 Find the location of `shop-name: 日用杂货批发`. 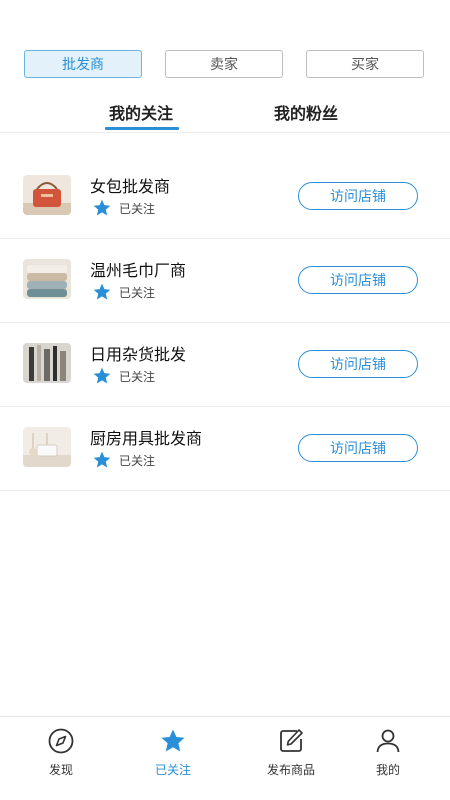

shop-name: 日用杂货批发 is located at coordinates (138, 354).